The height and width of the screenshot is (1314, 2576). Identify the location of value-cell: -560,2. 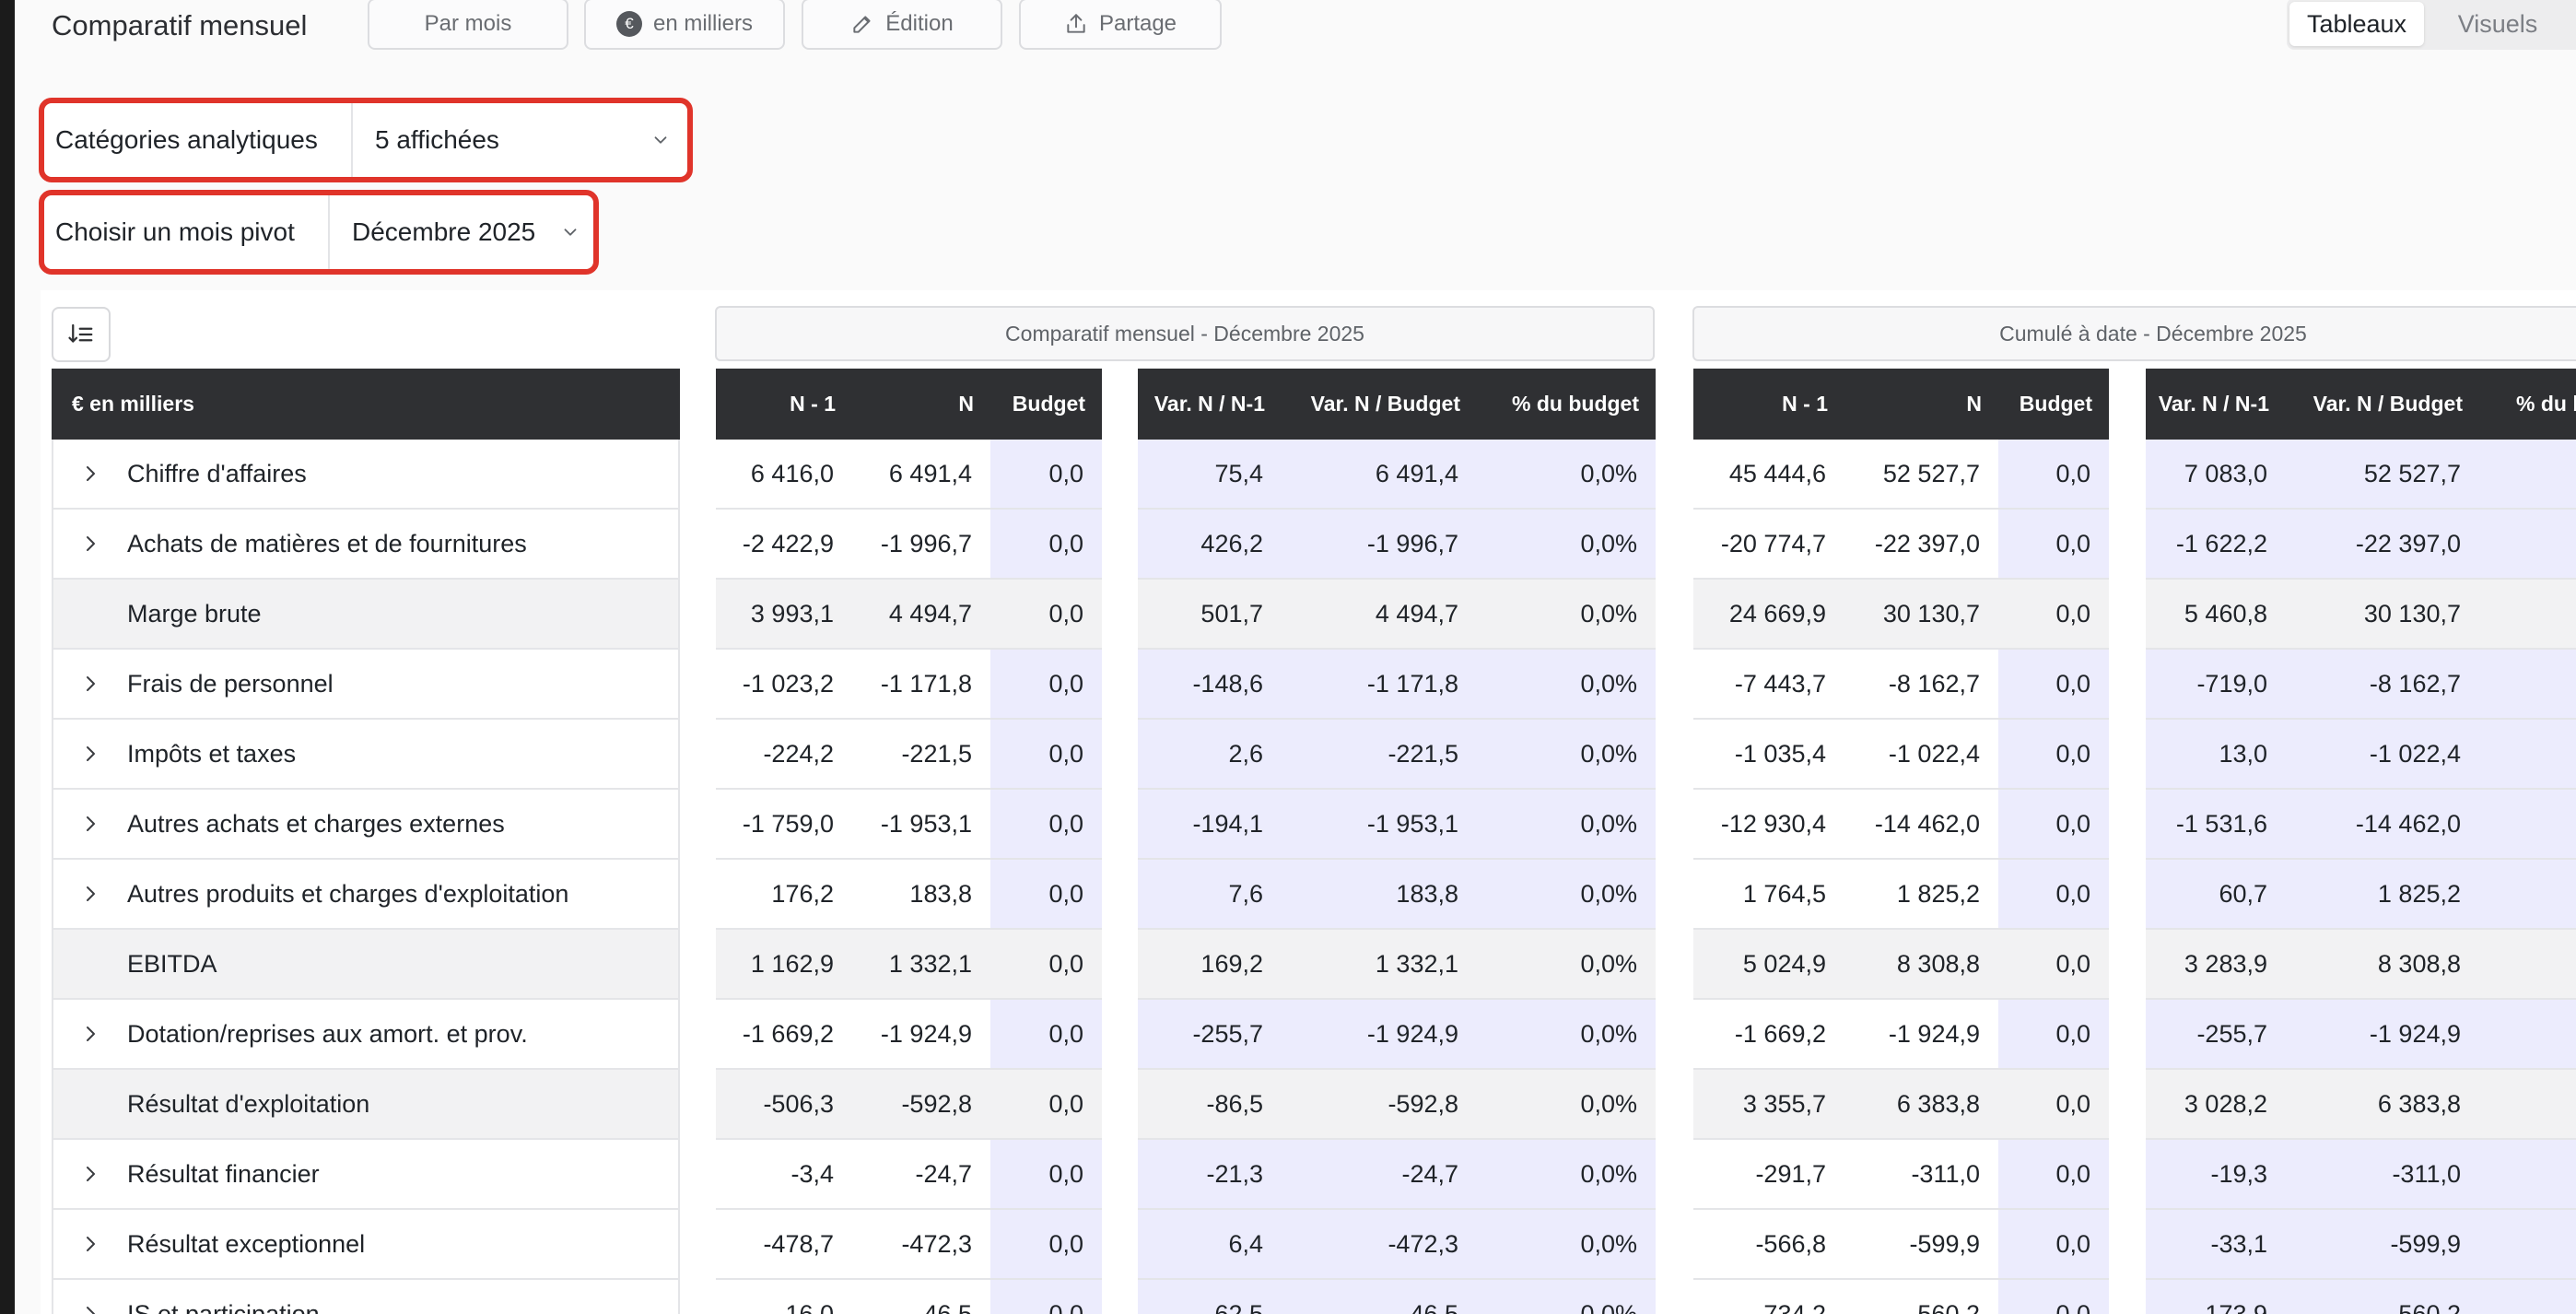
(1921, 1297).